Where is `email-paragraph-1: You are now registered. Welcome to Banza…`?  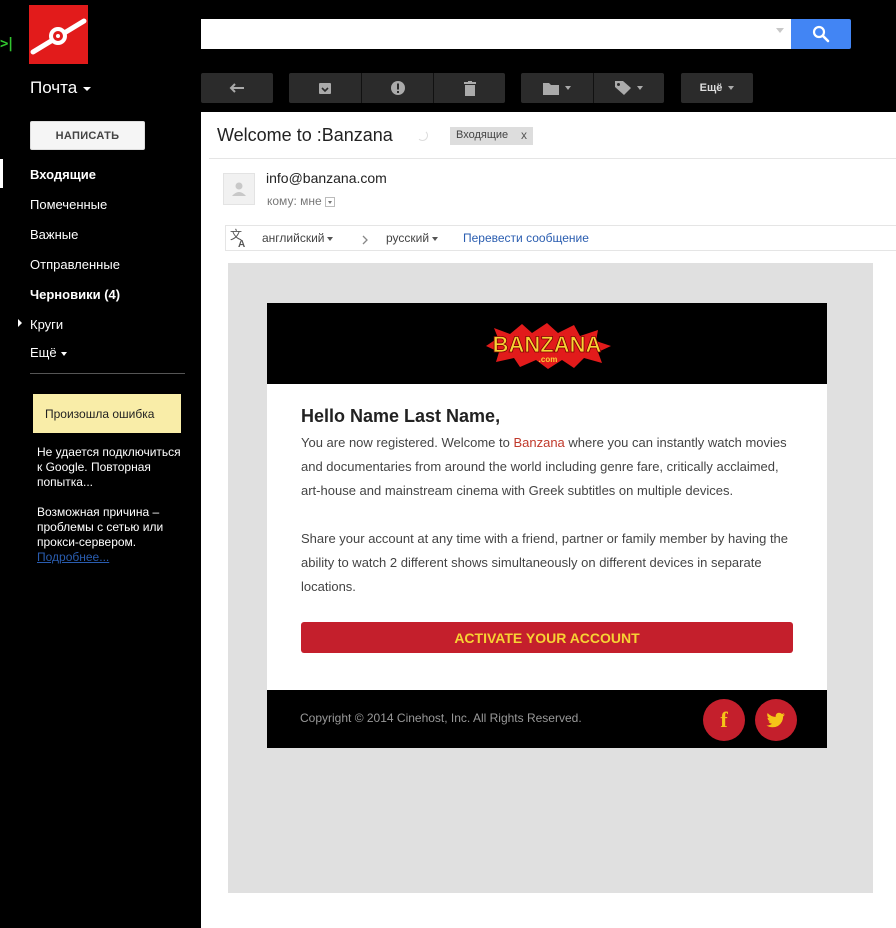 email-paragraph-1: You are now registered. Welcome to Banza… is located at coordinates (551, 467).